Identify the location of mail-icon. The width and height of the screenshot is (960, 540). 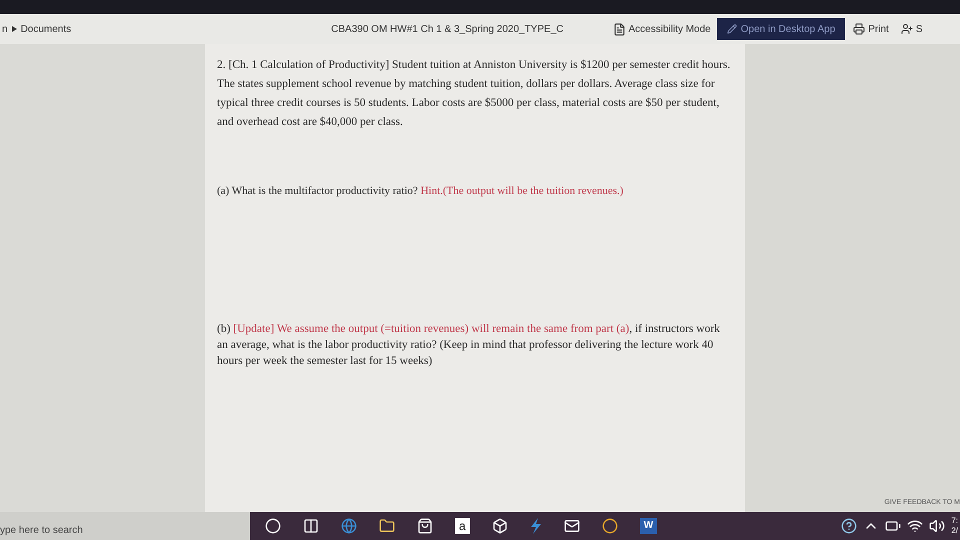
(572, 526).